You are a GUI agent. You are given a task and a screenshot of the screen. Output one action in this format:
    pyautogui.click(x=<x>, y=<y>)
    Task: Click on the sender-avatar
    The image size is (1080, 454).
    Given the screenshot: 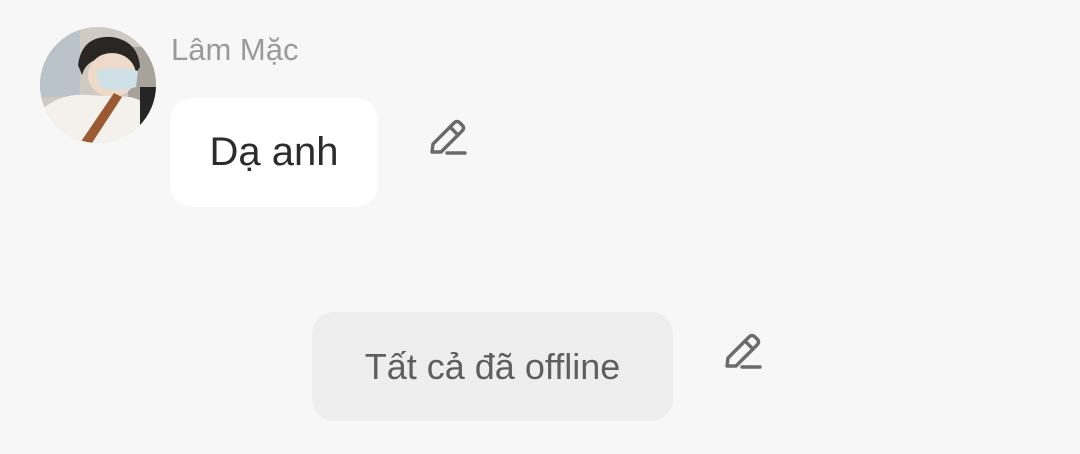 What is the action you would take?
    pyautogui.click(x=98, y=85)
    